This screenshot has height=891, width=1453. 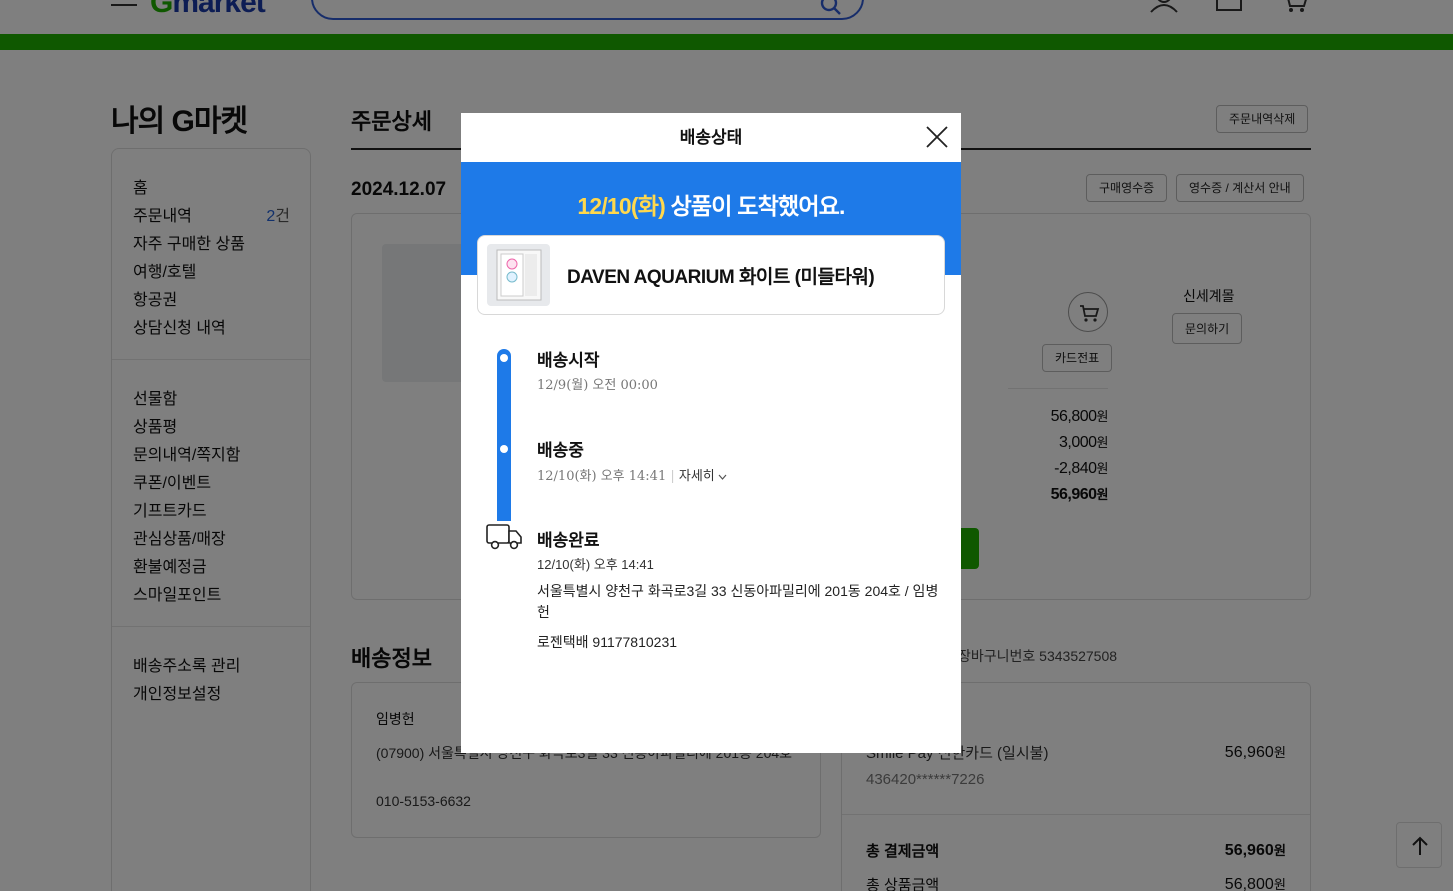 What do you see at coordinates (504, 439) in the screenshot?
I see `timeline-bar` at bounding box center [504, 439].